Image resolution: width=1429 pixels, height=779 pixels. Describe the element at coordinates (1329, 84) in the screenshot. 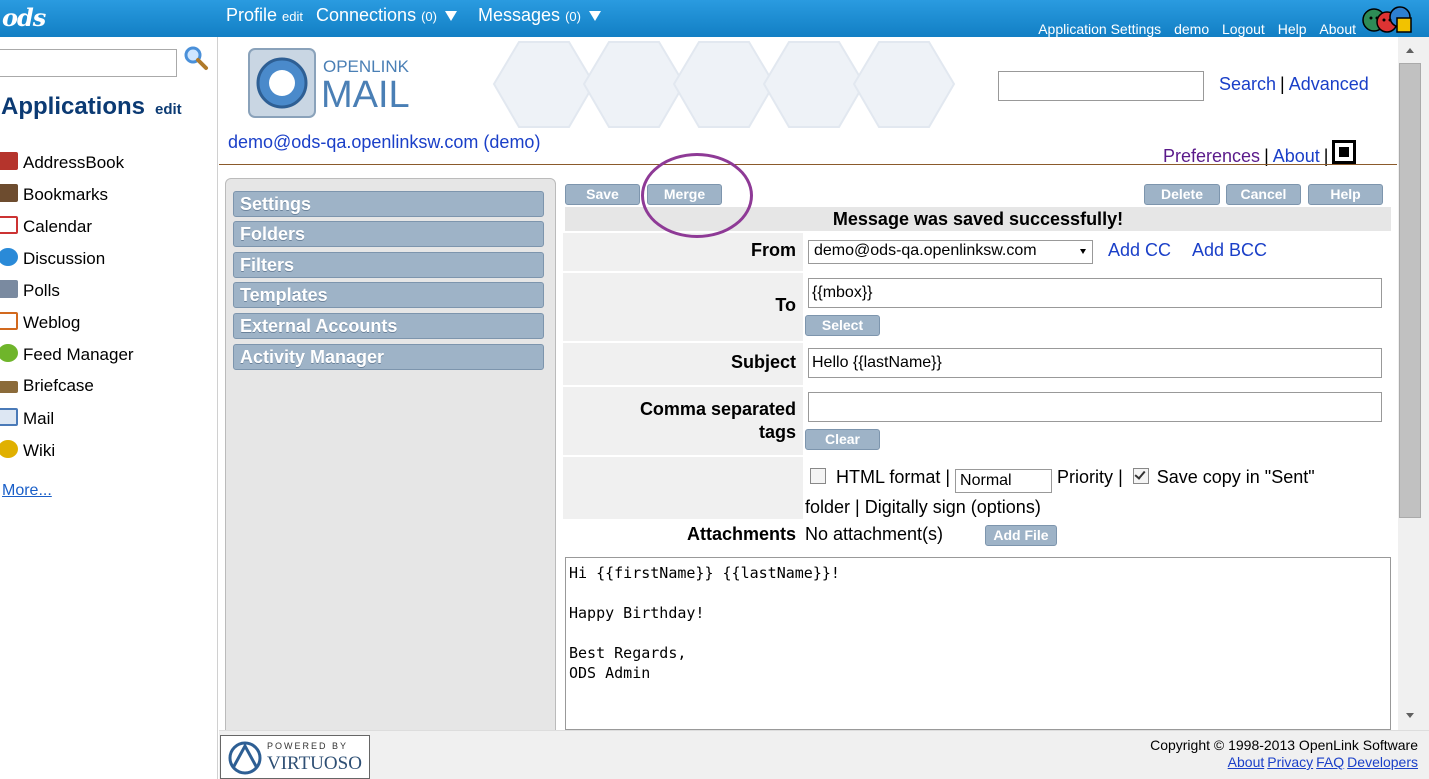

I see `advanced-search-link: Advanced` at that location.